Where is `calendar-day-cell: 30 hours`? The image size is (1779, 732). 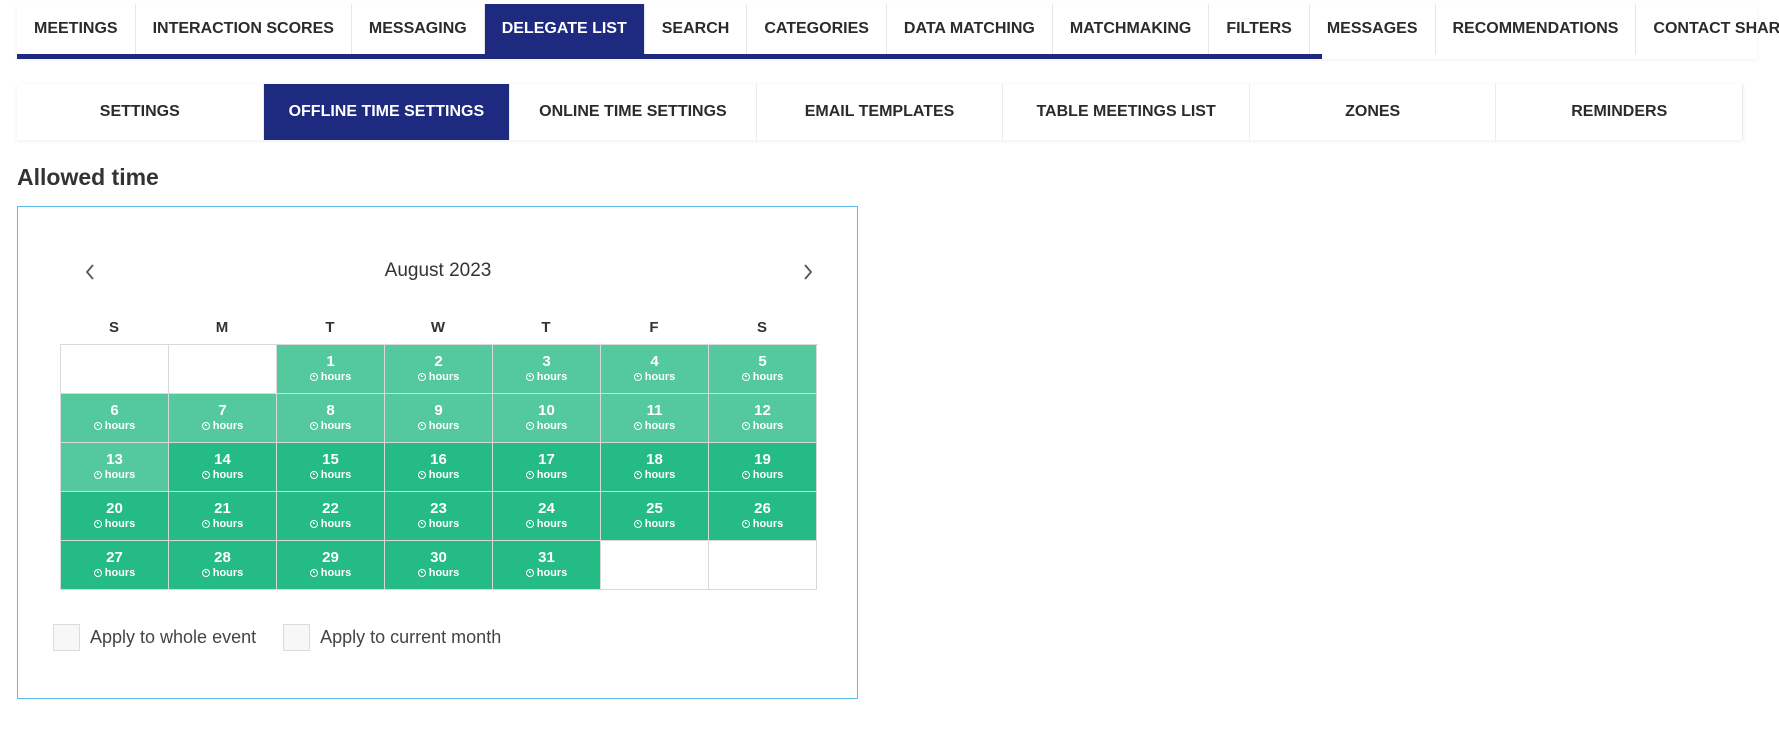 calendar-day-cell: 30 hours is located at coordinates (439, 565).